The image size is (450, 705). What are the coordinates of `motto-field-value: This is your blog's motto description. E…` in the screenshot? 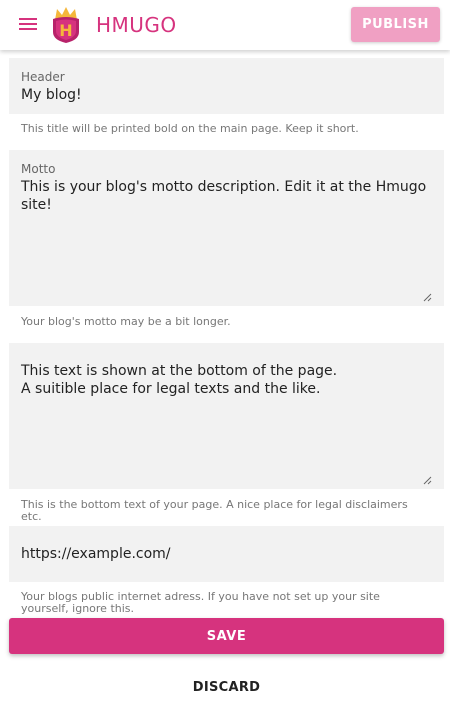 It's located at (226, 196).